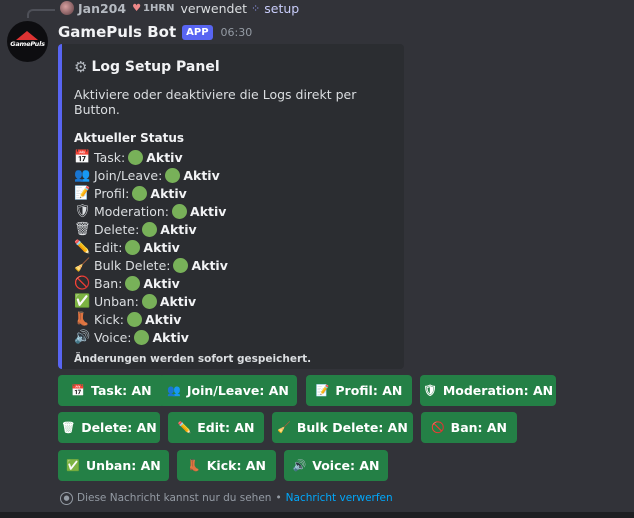 This screenshot has width=634, height=518. I want to click on status-row-moderation: 🛡 Moderation: Aktiv, so click(232, 211).